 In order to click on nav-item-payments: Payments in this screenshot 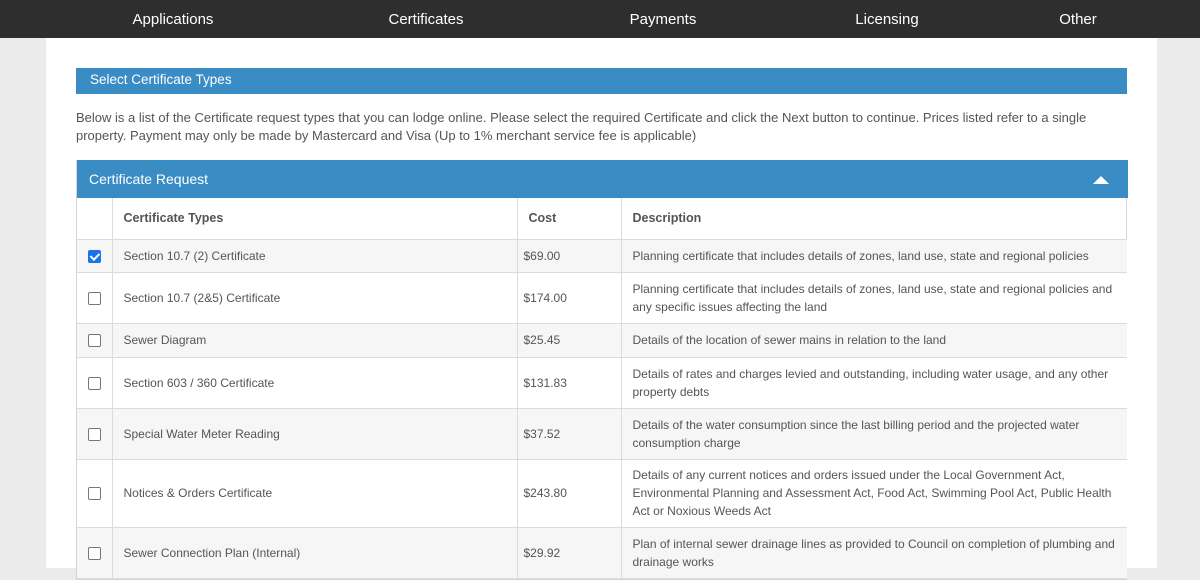, I will do `click(663, 19)`.